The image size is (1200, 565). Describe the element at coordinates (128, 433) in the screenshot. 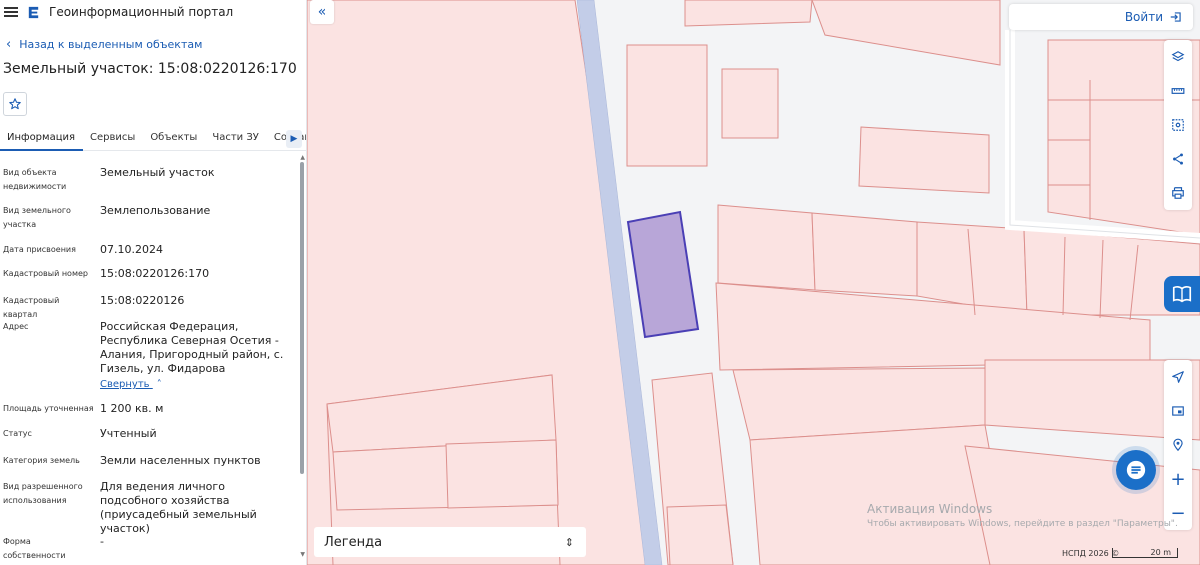

I see `attr-value: Учтенный` at that location.